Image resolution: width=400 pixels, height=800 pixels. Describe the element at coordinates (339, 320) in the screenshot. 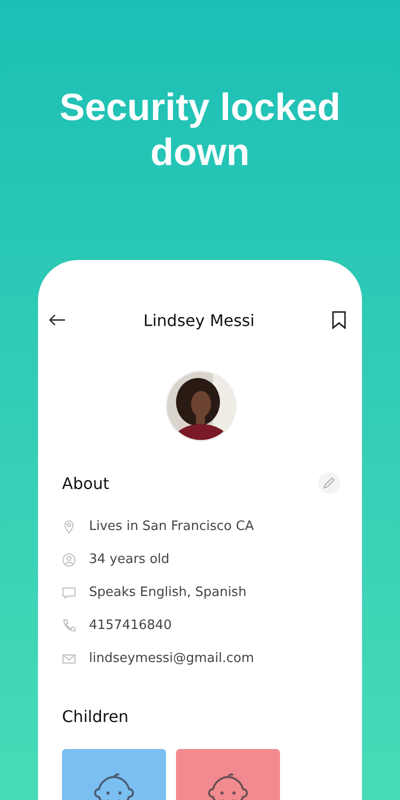

I see `bookmark-icon` at that location.